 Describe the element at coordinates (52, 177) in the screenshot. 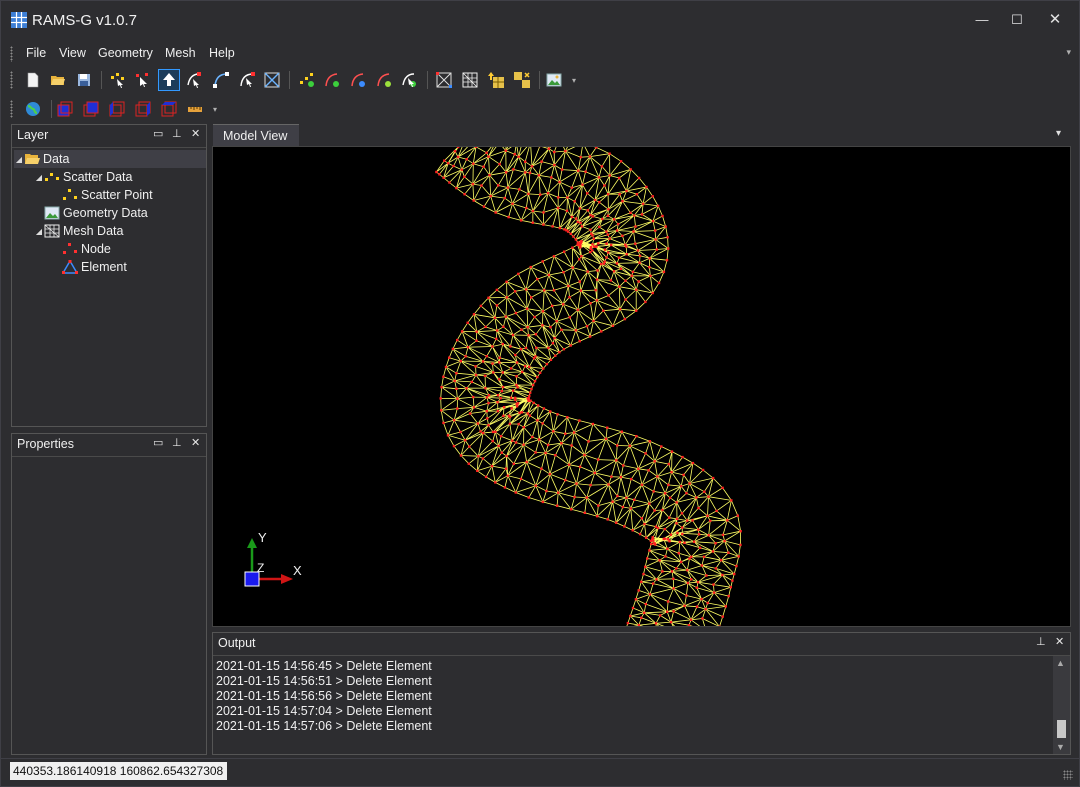

I see `scatter-data-icon` at that location.